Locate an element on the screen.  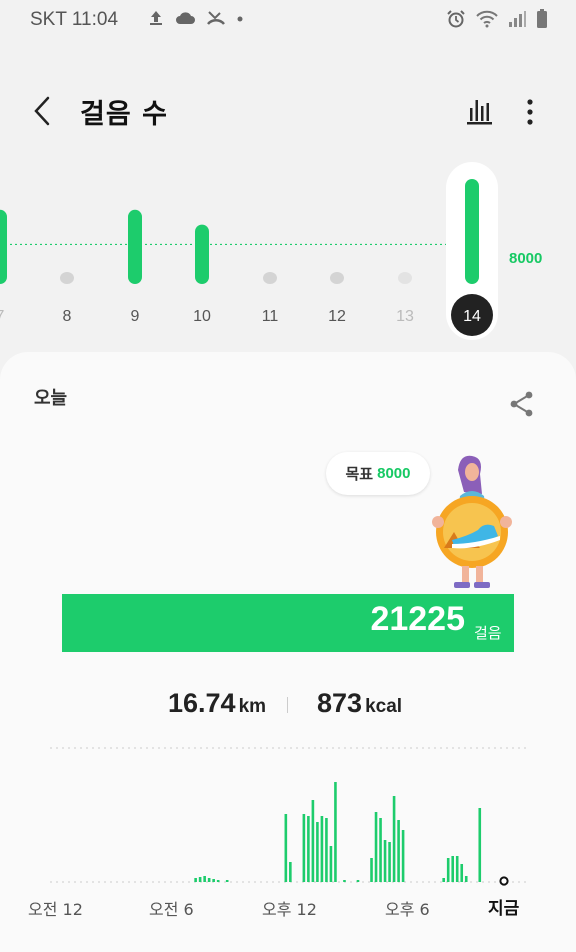
hourly-steps-chart is located at coordinates (288, 816).